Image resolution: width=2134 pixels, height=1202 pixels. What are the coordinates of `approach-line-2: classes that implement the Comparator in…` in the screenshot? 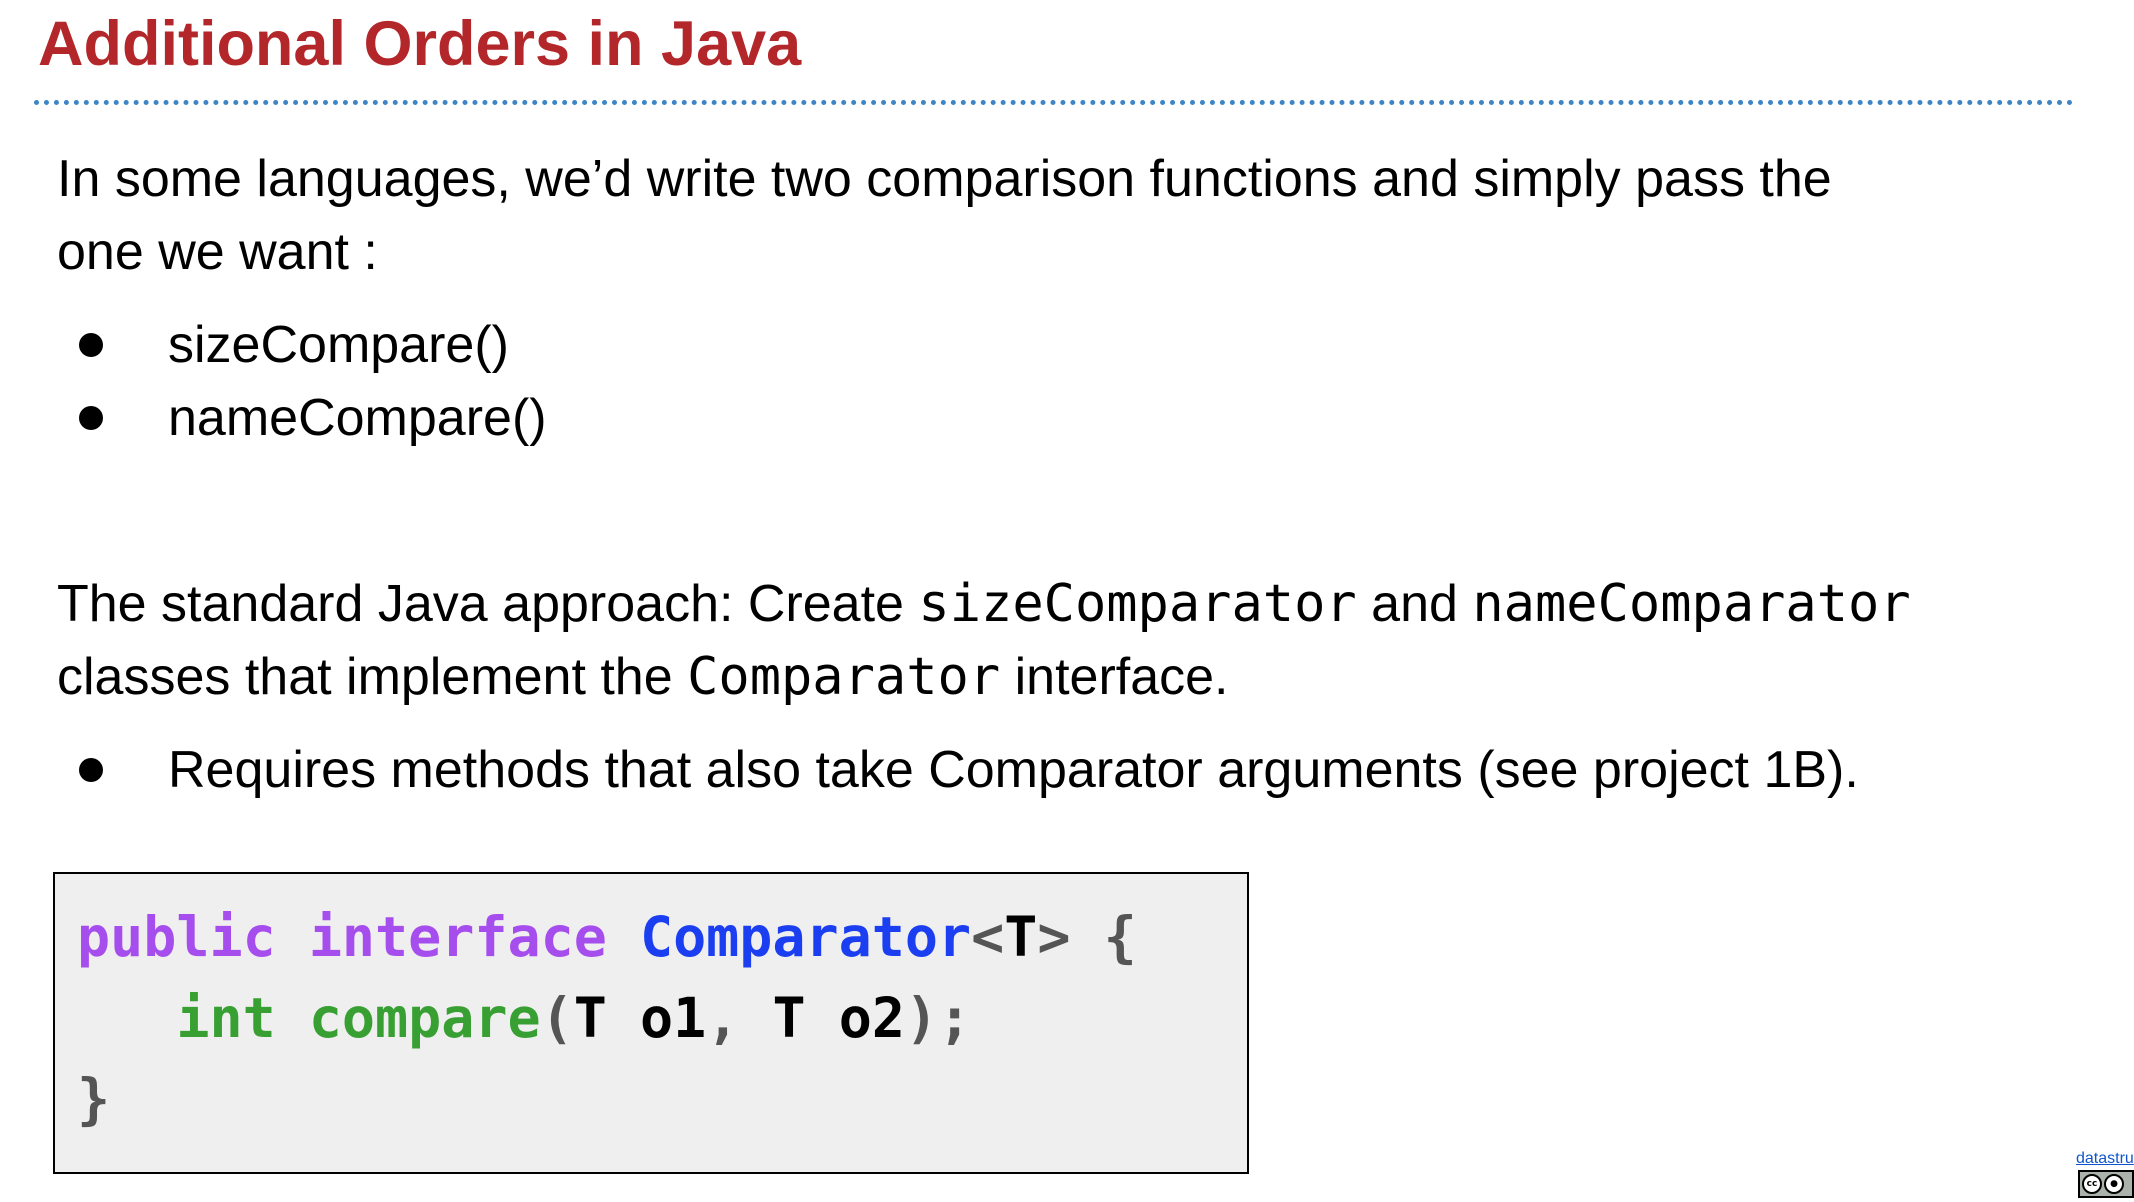 It's located at (984, 677).